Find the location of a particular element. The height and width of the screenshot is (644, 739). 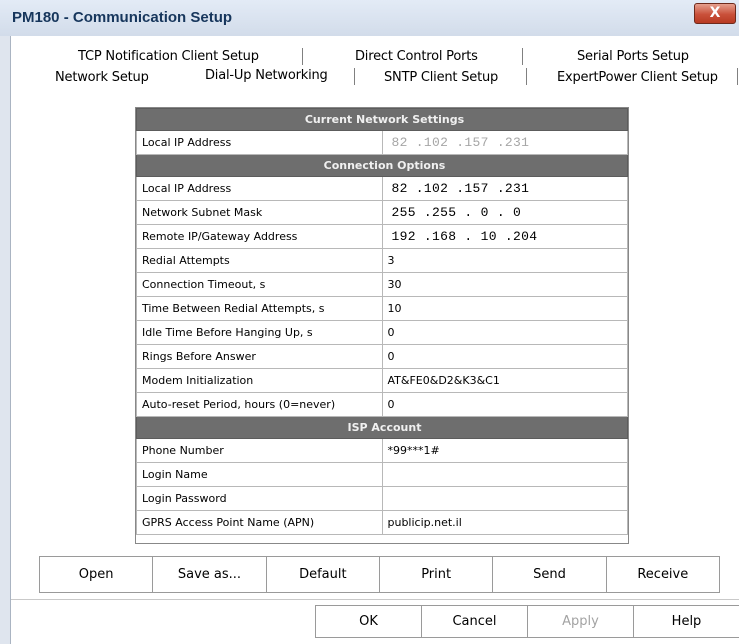

table-row: Login Password is located at coordinates (382, 498).